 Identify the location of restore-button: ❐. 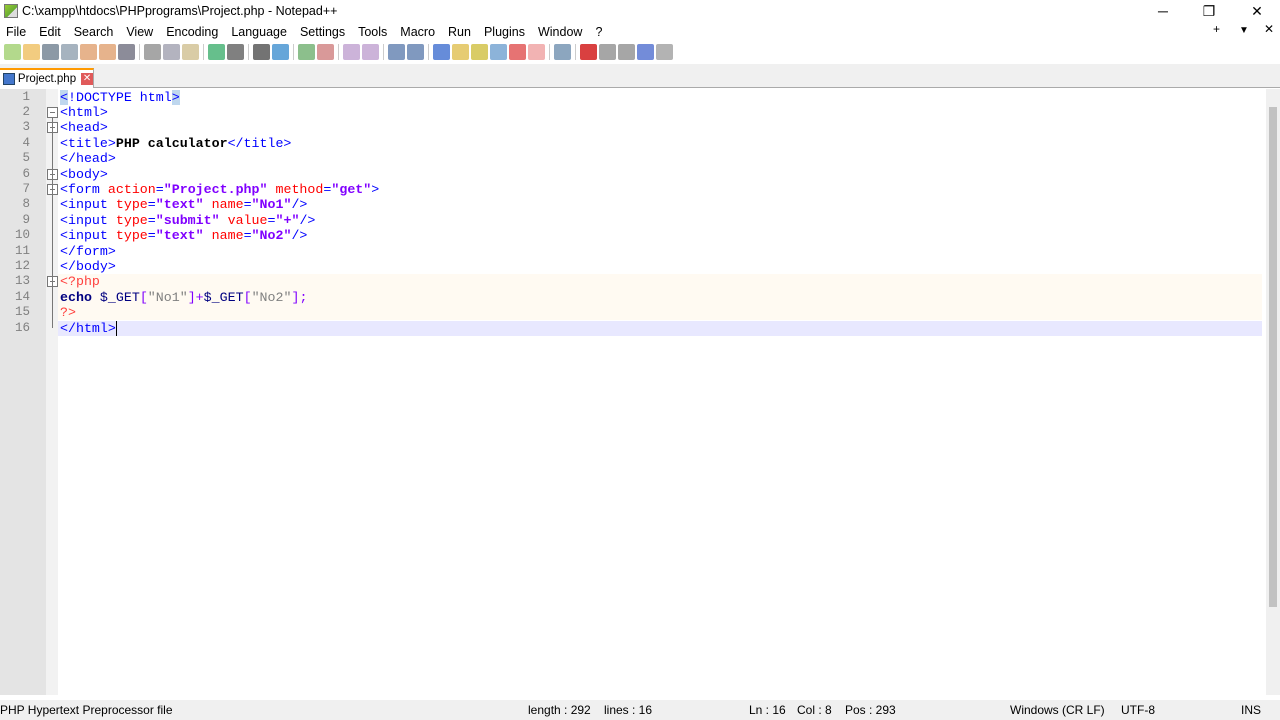
(1209, 11).